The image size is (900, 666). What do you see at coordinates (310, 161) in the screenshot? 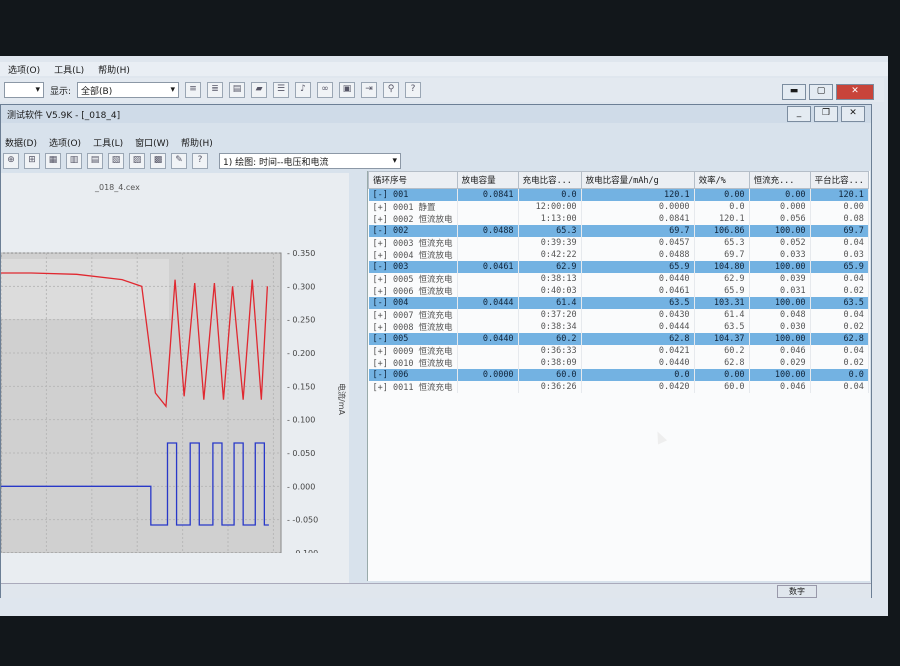
I see `plot-type-combo: 1) 绘图: 时间--电压和电流 ▾` at bounding box center [310, 161].